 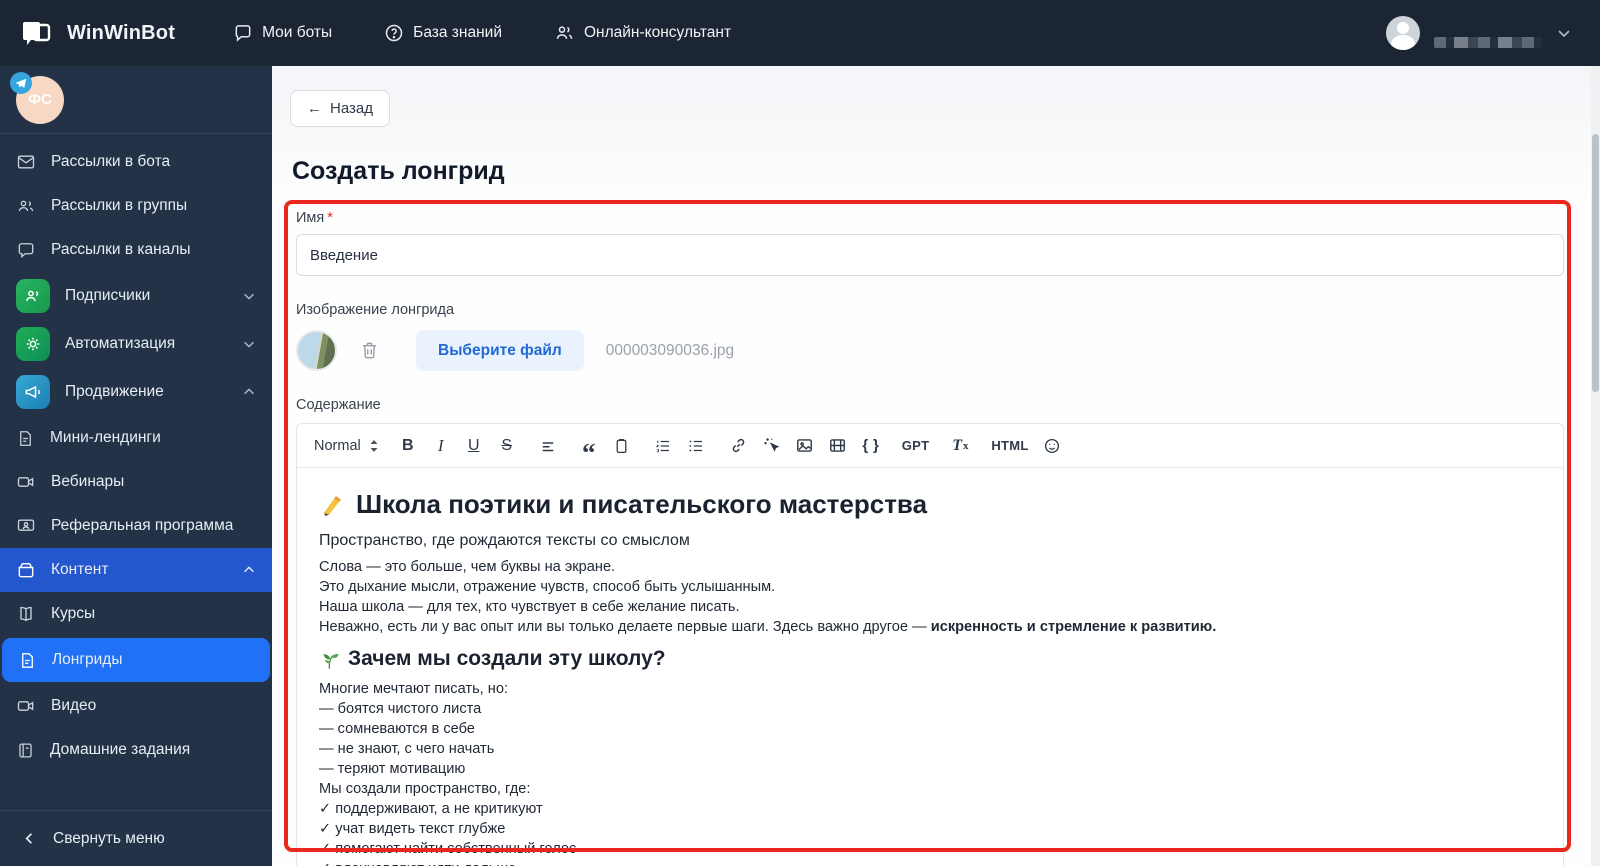 I want to click on sidebar-item-webinars: Вебинары, so click(x=136, y=482).